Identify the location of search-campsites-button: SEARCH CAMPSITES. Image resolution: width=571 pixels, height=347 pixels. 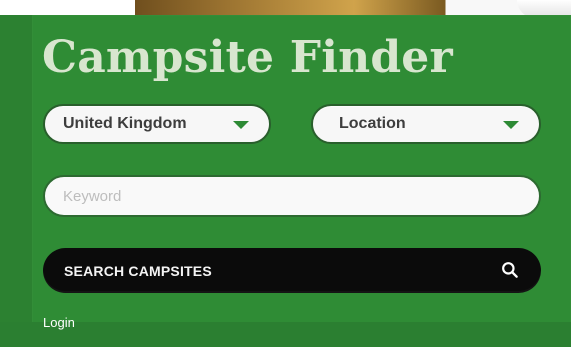
(292, 270).